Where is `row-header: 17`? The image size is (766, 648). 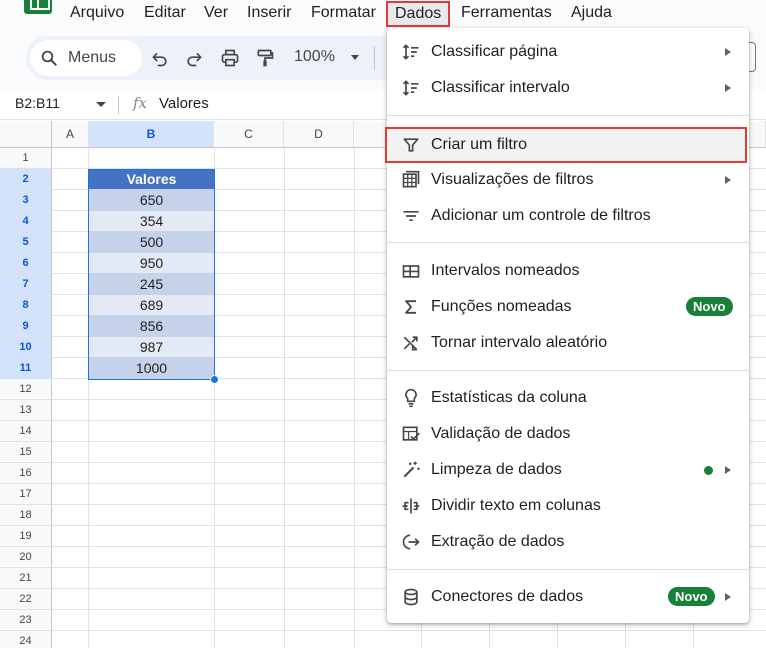
row-header: 17 is located at coordinates (26, 494).